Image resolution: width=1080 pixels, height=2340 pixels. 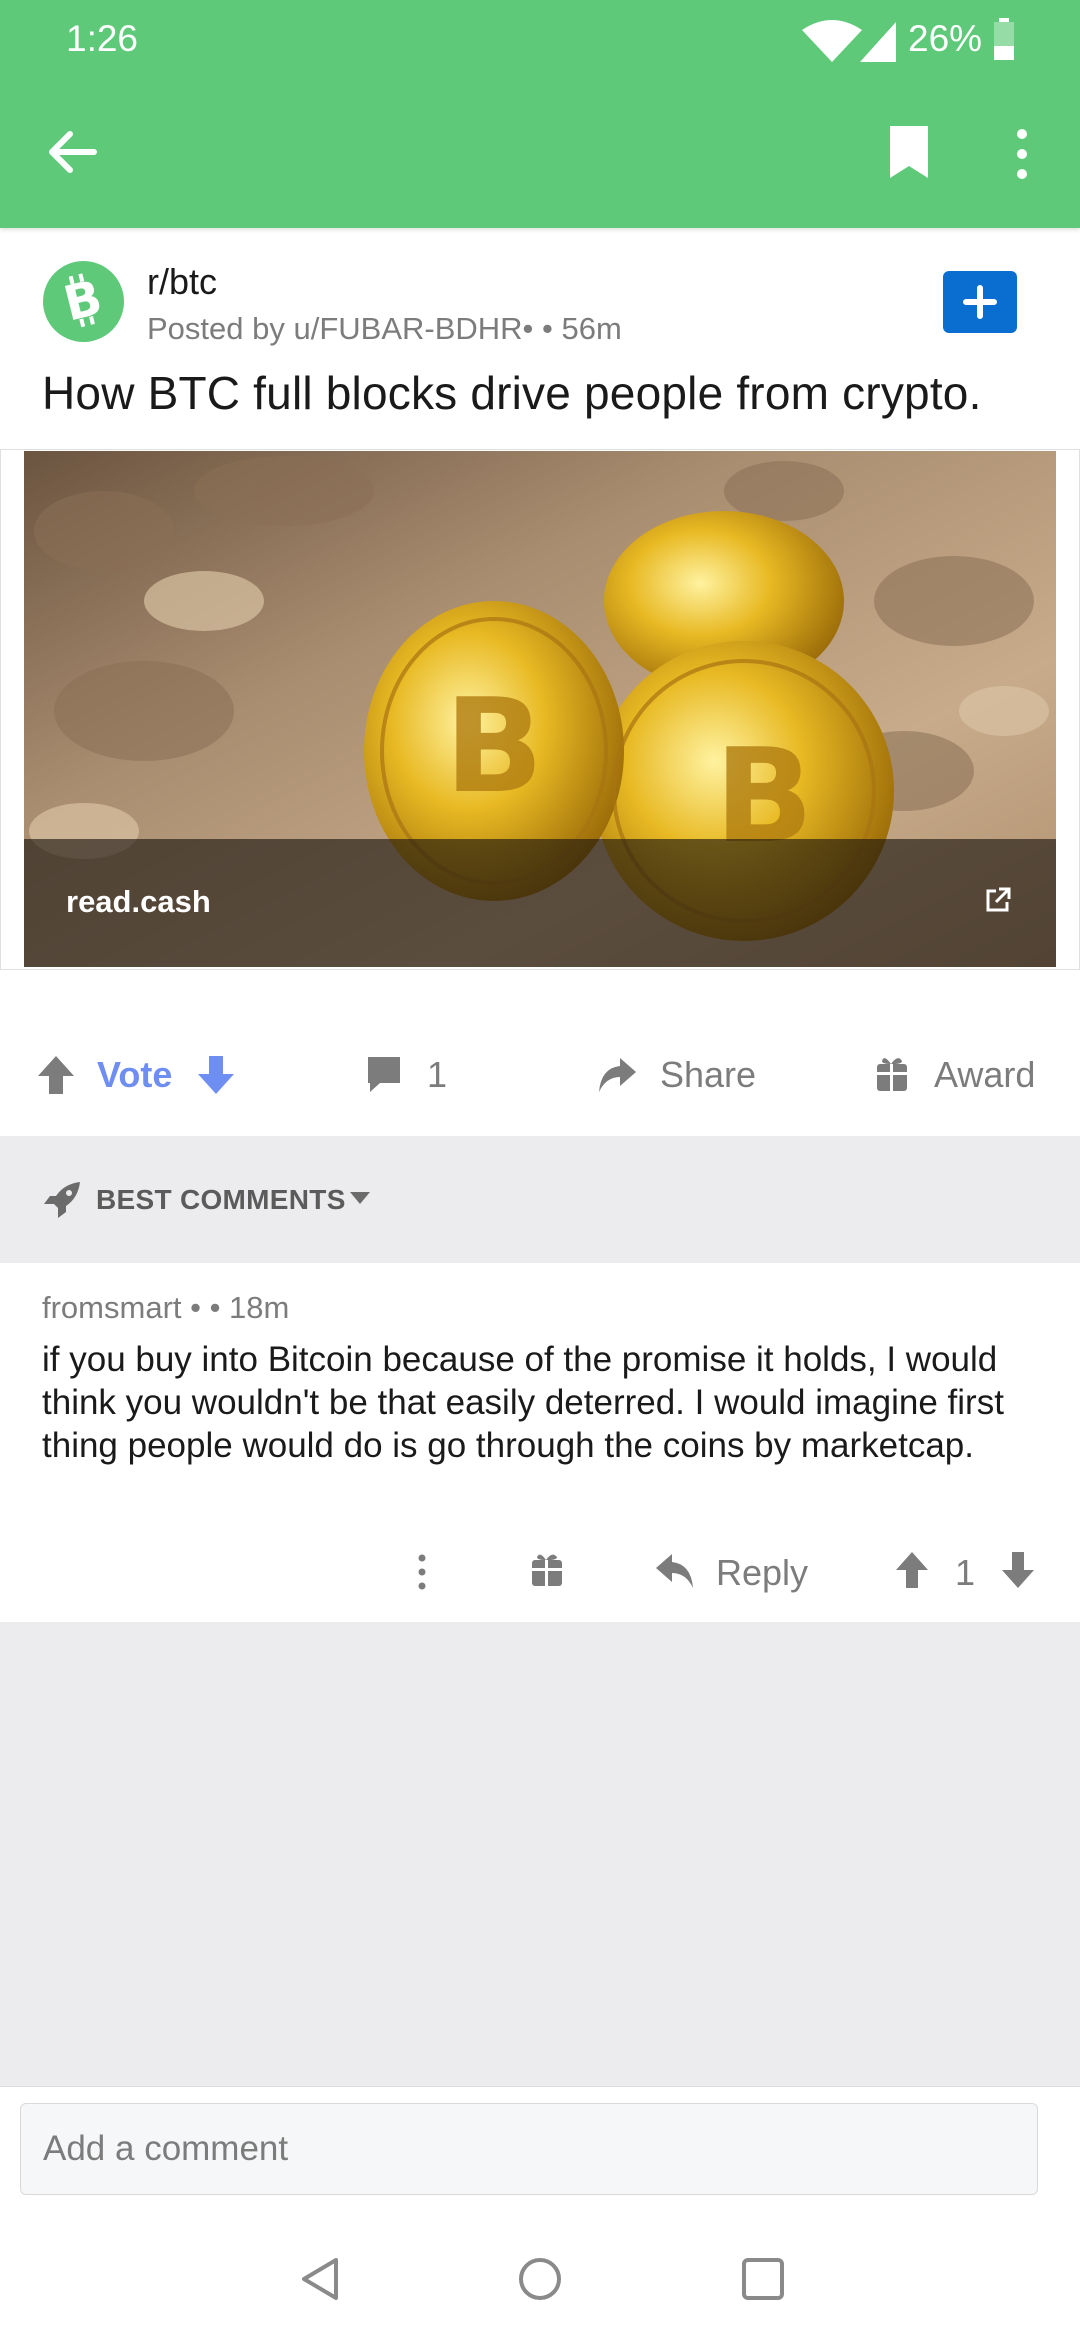 What do you see at coordinates (384, 328) in the screenshot?
I see `post-meta: Posted by u/FUBAR-BDHR• • 56m` at bounding box center [384, 328].